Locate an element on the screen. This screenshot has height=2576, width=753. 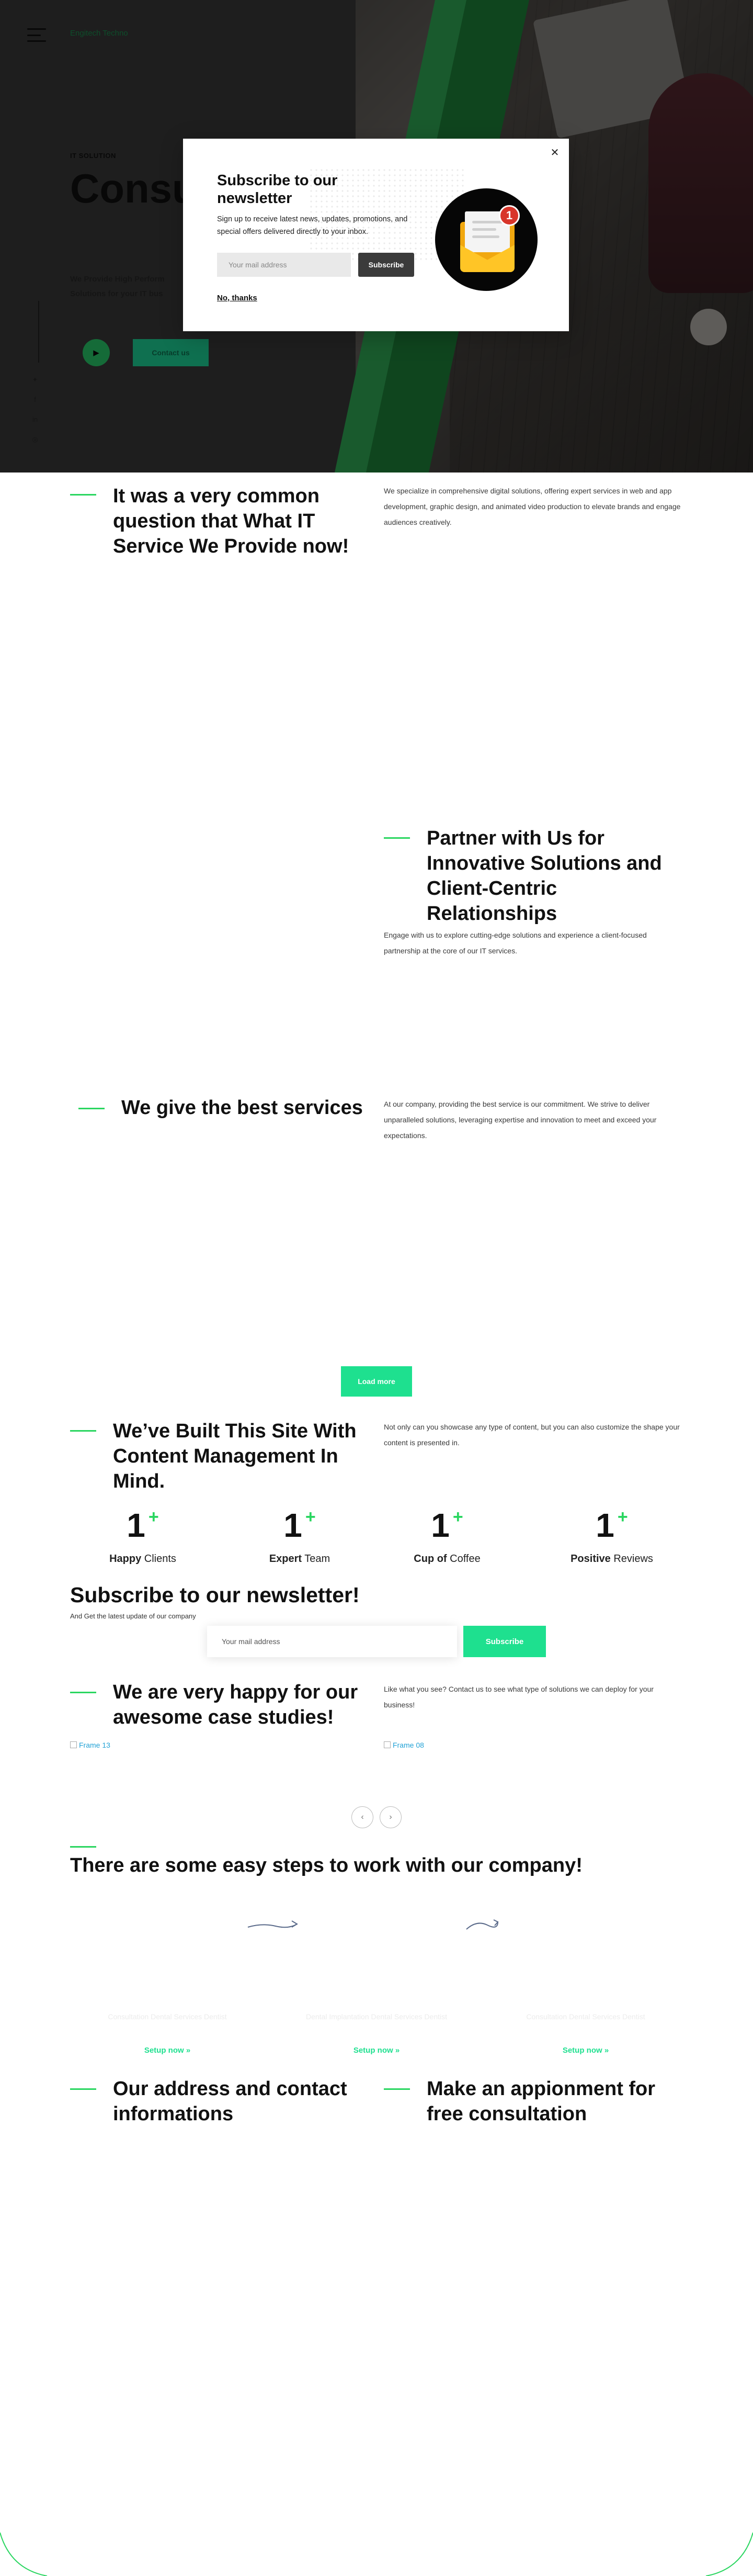
decorative-arc is located at coordinates (376, 2554).